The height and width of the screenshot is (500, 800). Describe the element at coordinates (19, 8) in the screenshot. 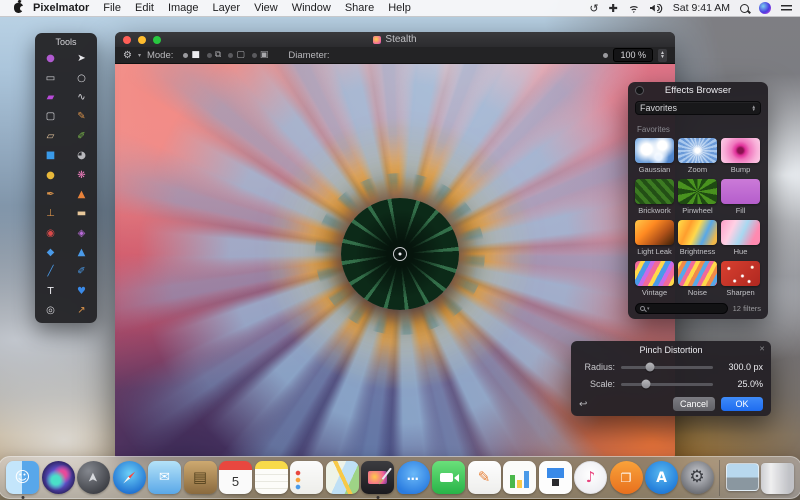

I see `apple-menu-icon` at that location.